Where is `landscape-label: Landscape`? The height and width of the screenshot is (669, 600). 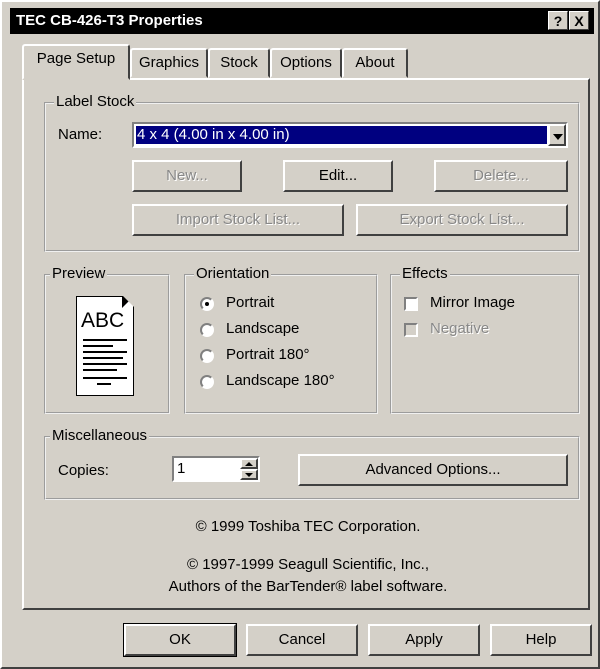 landscape-label: Landscape is located at coordinates (263, 328).